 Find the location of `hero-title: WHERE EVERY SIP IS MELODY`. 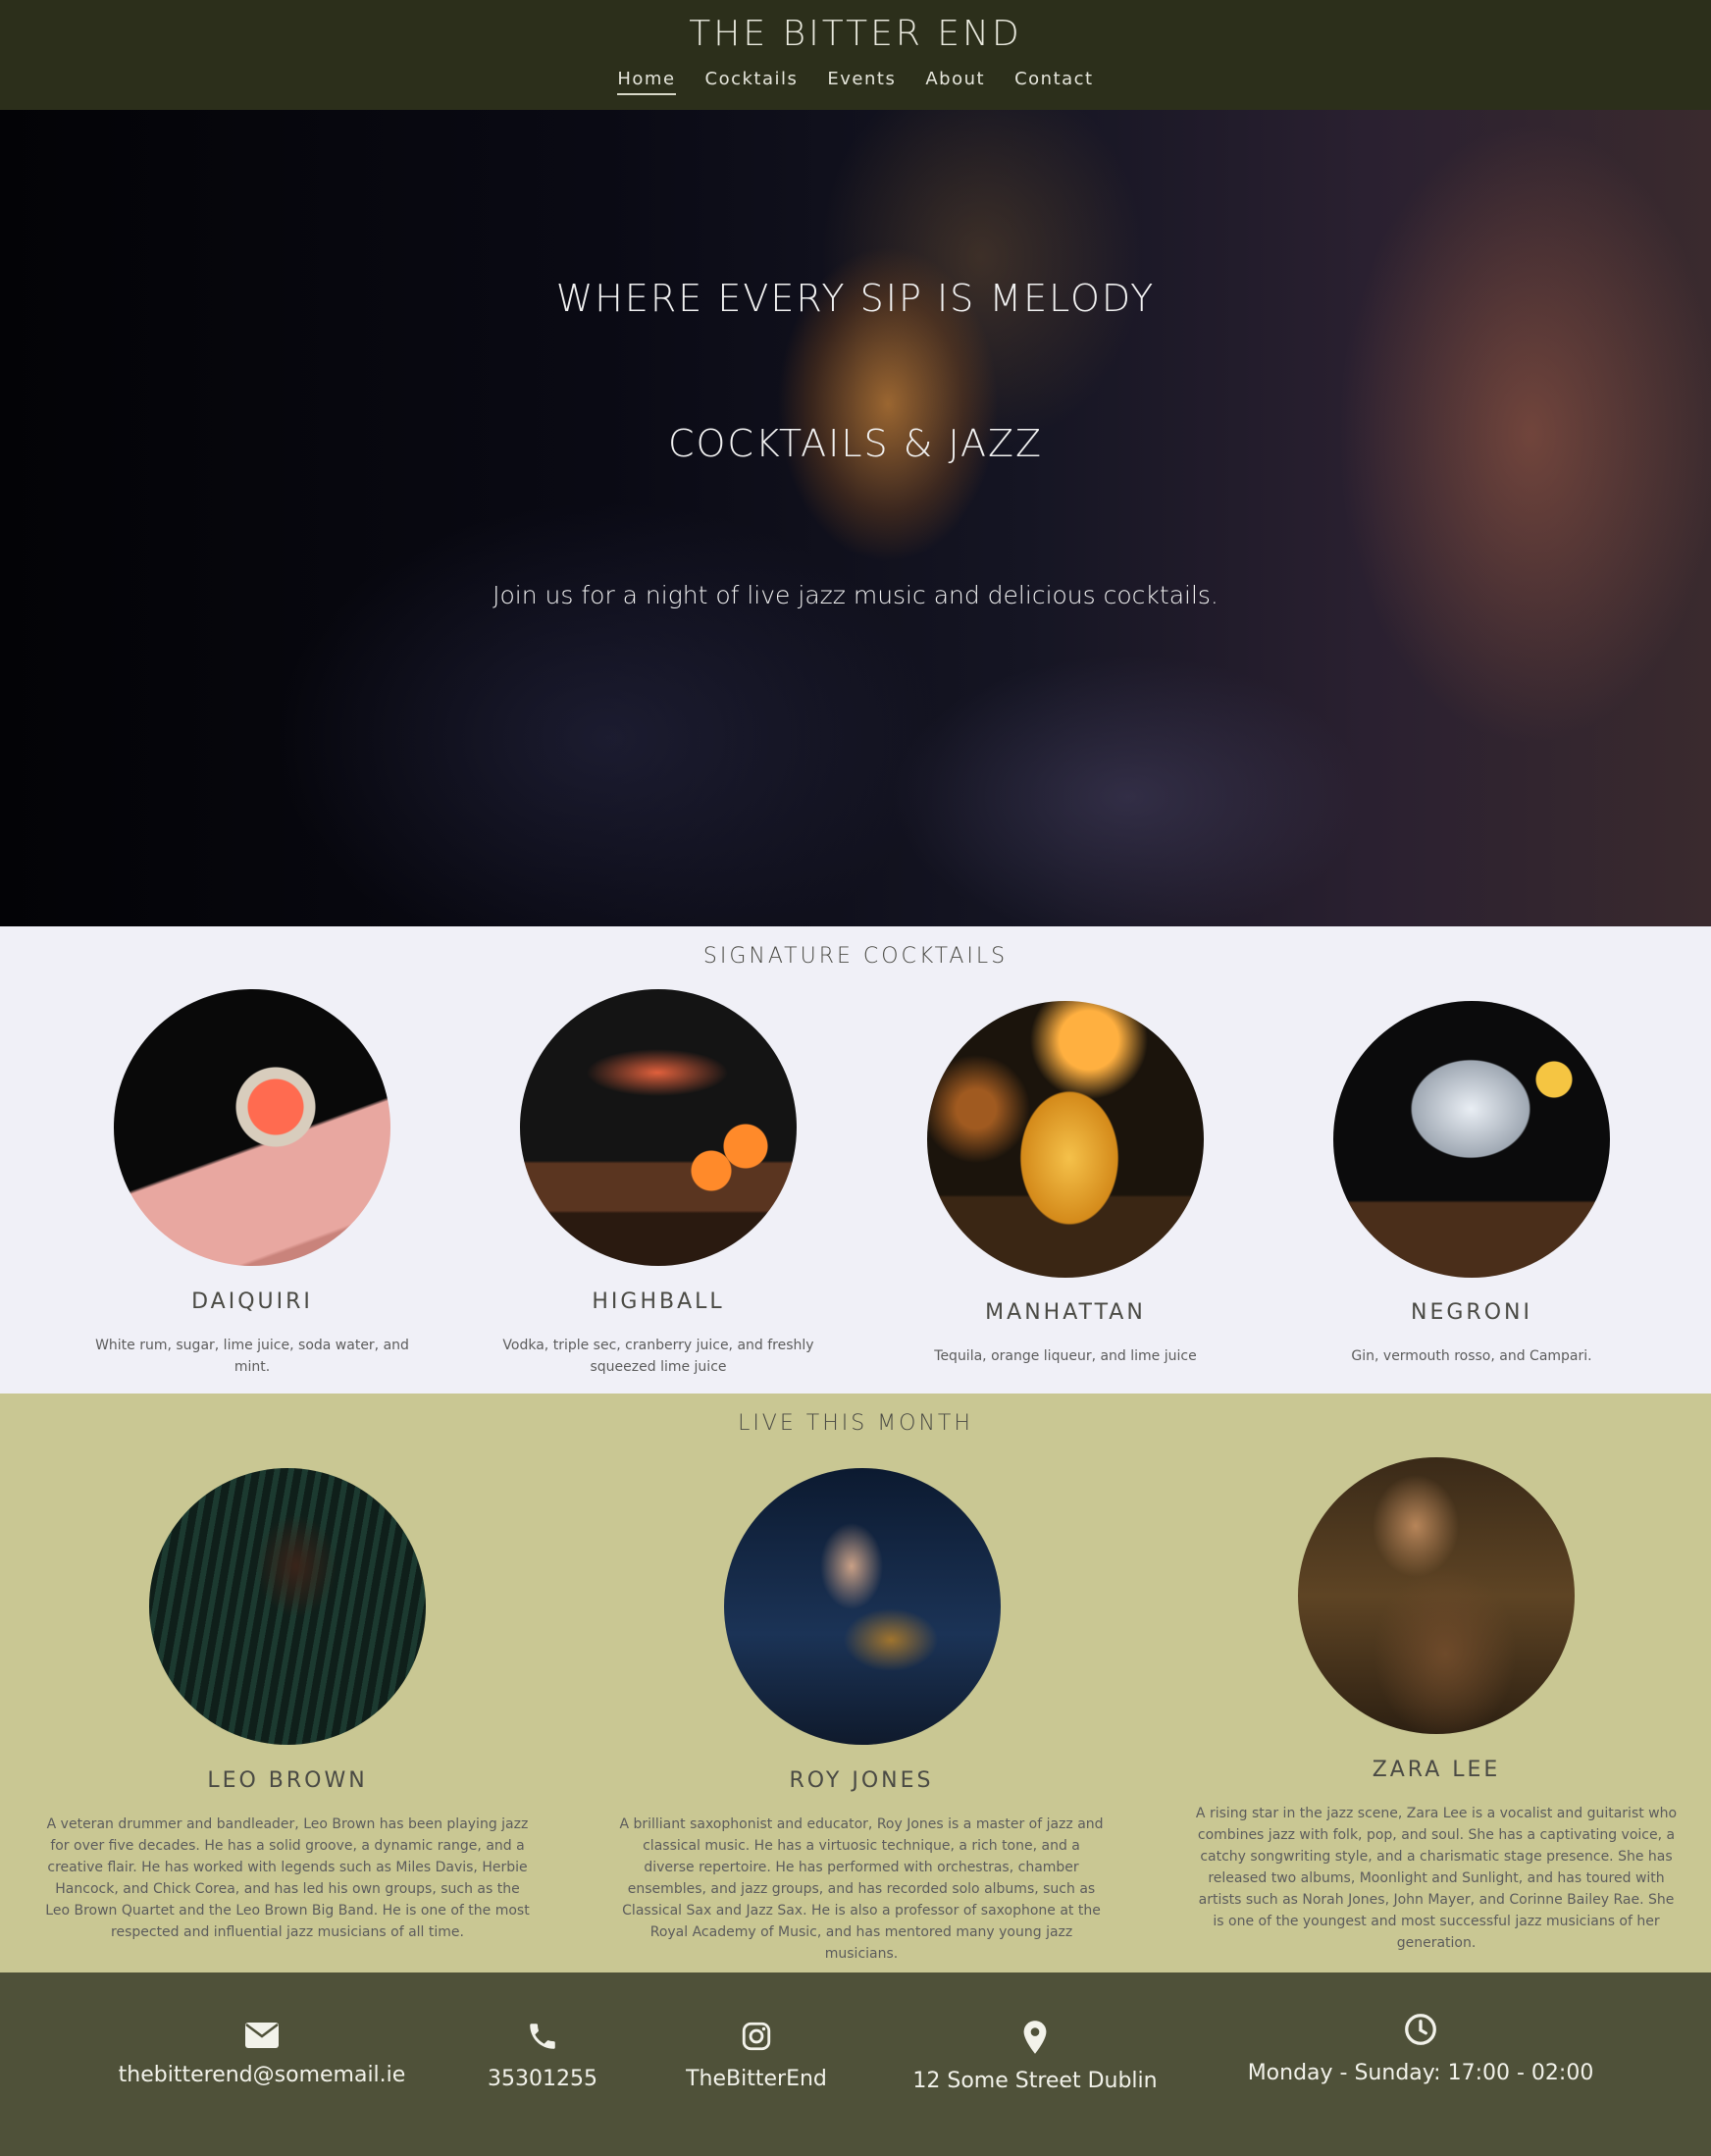

hero-title: WHERE EVERY SIP IS MELODY is located at coordinates (855, 298).